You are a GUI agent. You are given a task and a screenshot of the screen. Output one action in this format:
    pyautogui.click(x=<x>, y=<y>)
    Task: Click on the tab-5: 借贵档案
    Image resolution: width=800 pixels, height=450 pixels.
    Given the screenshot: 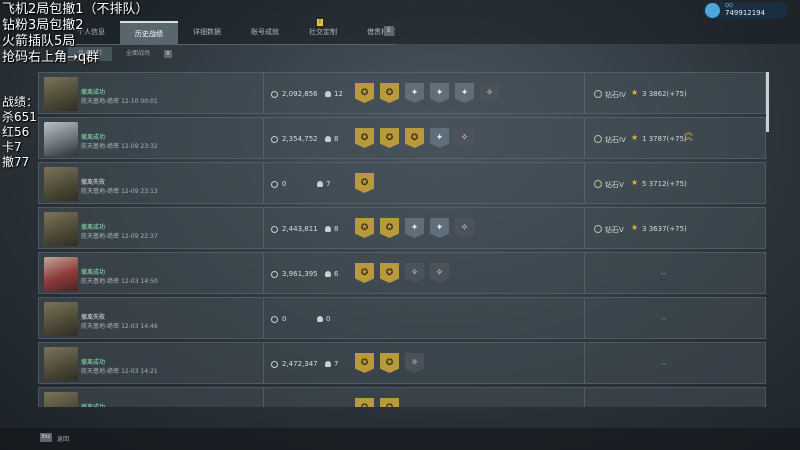 What is the action you would take?
    pyautogui.click(x=381, y=32)
    